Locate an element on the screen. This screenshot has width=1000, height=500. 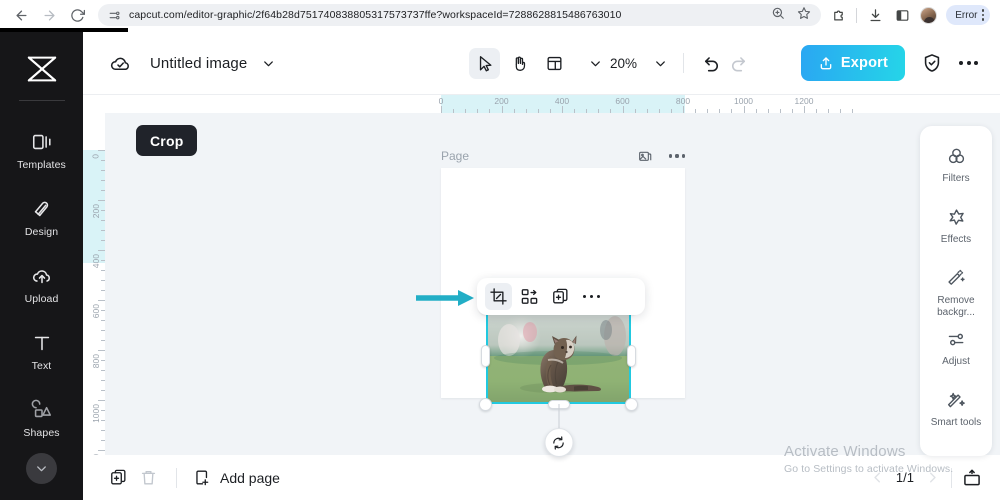
selected-image-object is located at coordinates (558, 379).